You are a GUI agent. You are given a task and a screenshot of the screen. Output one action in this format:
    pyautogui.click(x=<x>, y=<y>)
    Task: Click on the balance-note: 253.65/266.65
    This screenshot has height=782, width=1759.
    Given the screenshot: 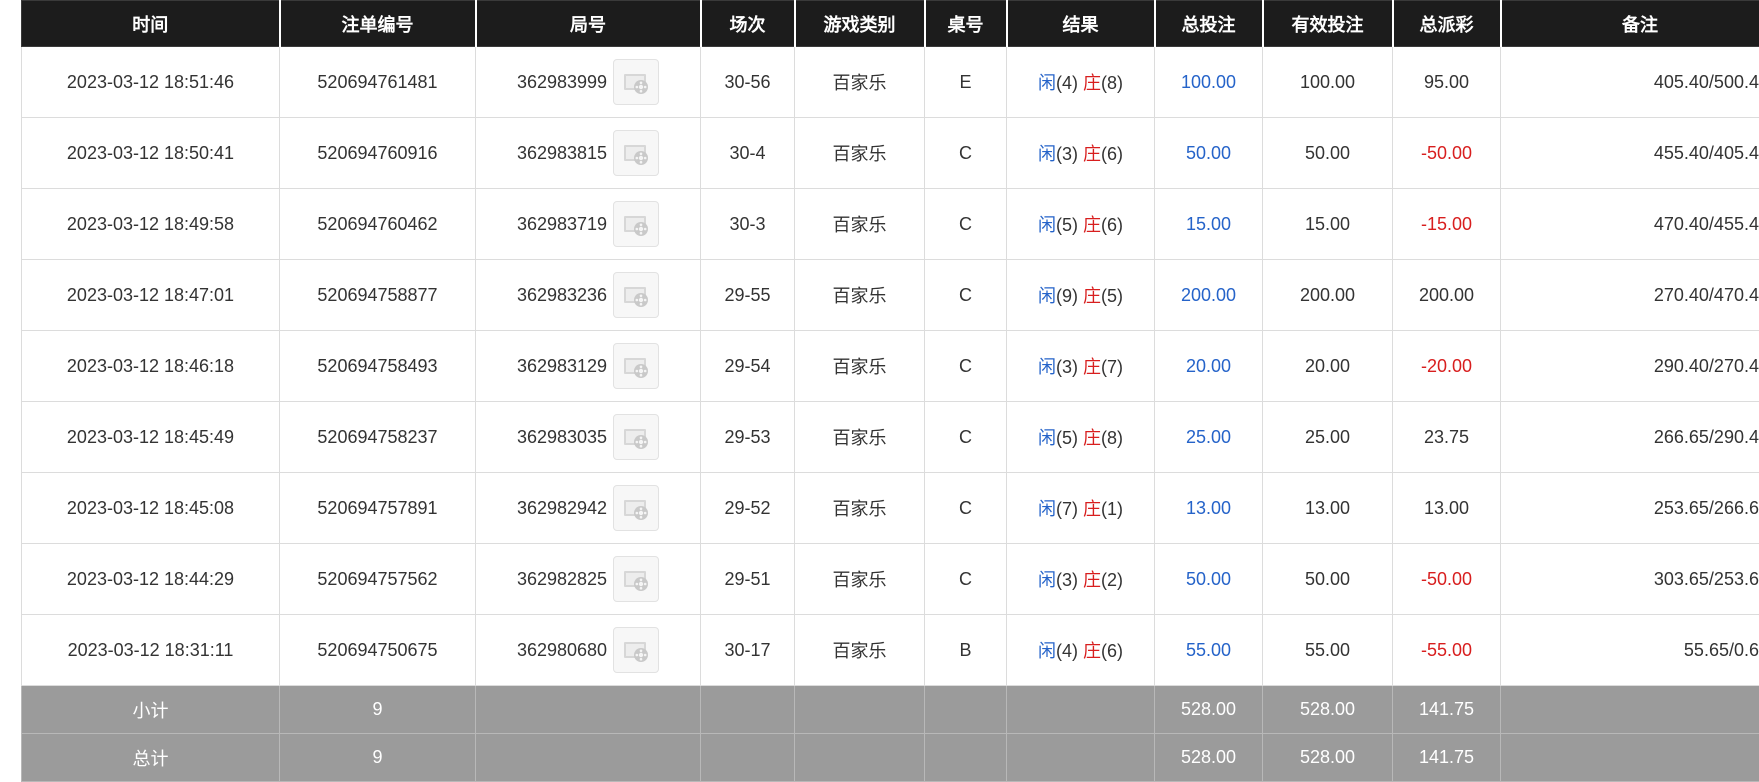 What is the action you would take?
    pyautogui.click(x=1630, y=508)
    